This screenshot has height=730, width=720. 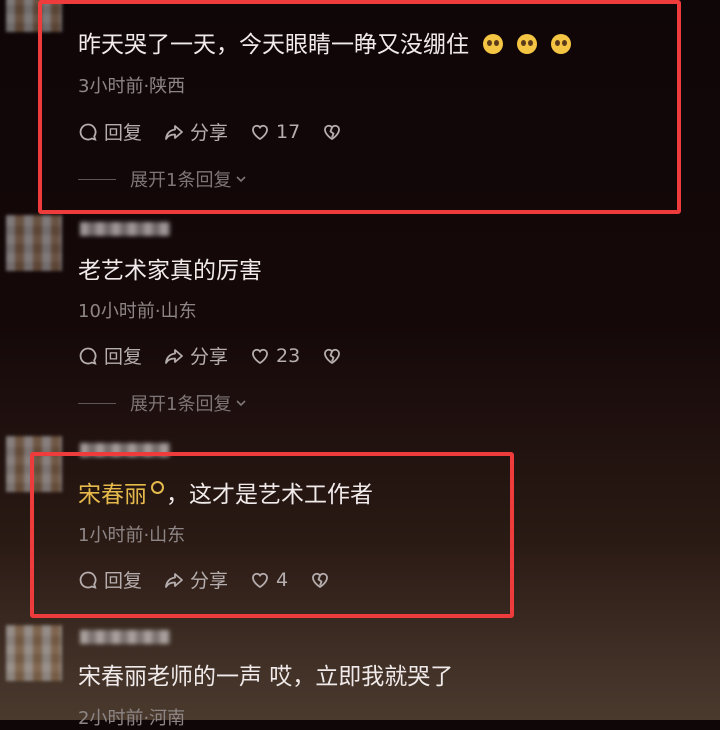 What do you see at coordinates (332, 356) in the screenshot?
I see `dislike-icon` at bounding box center [332, 356].